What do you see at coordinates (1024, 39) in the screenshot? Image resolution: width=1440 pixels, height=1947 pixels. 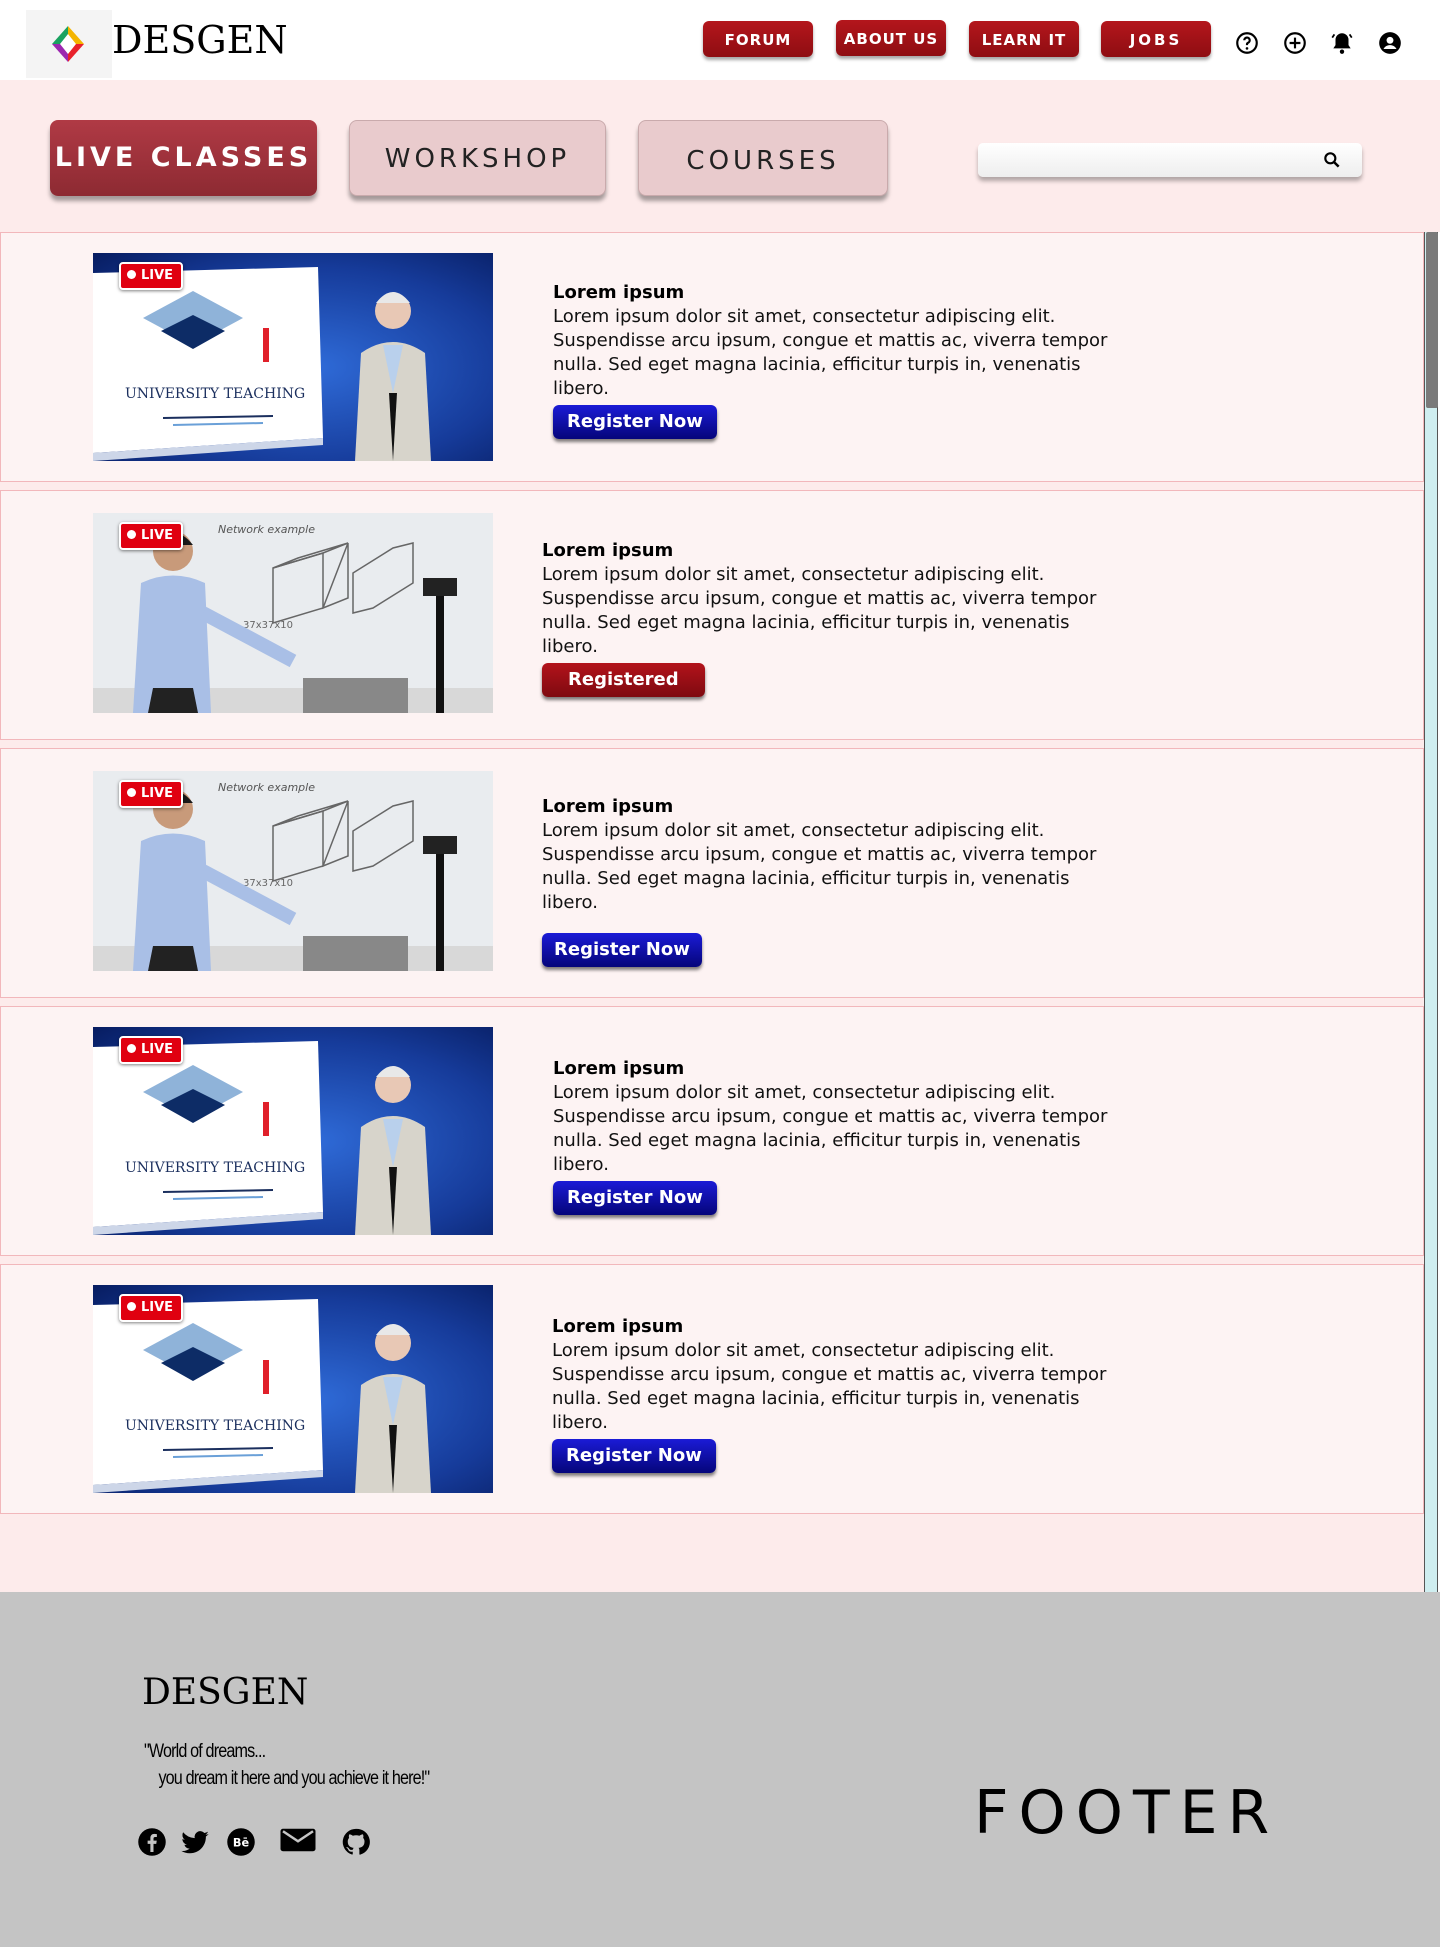 I see `nav-learn-button: LEARN IT` at bounding box center [1024, 39].